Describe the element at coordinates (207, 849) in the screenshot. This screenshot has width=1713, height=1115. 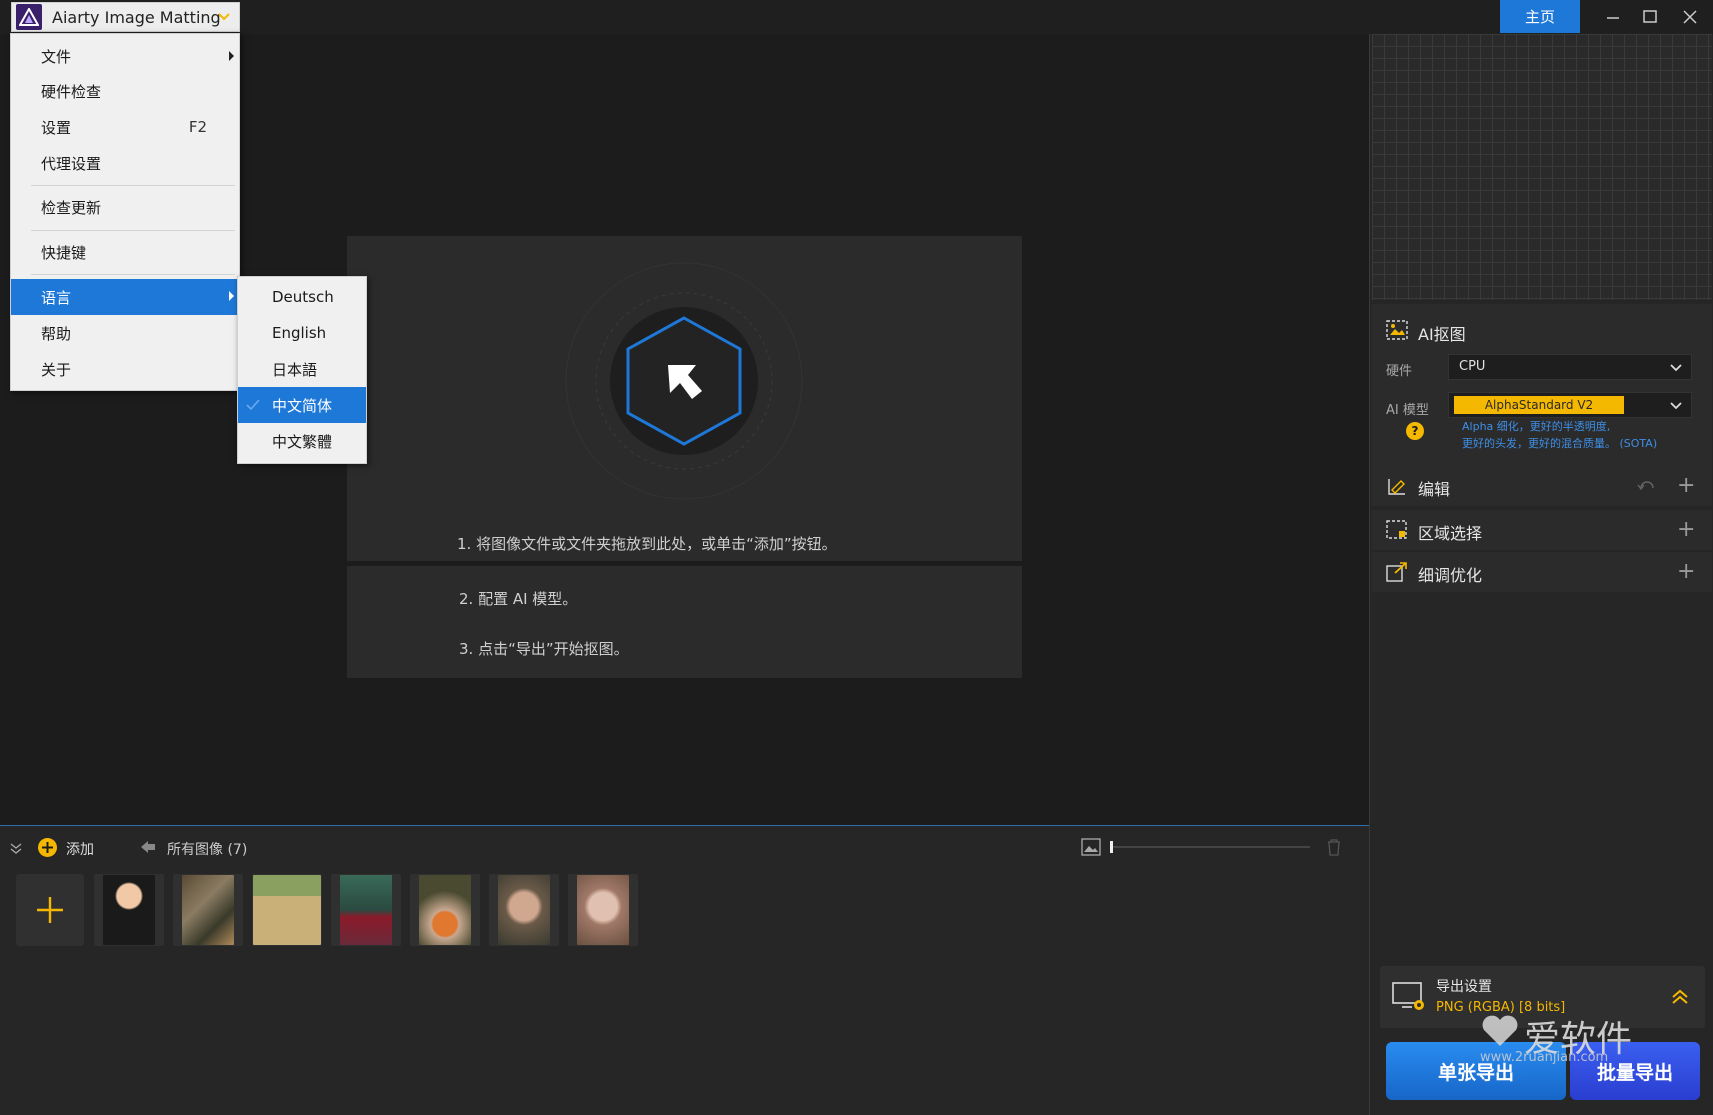
I see `all-images-label: 所有图像 (7)` at that location.